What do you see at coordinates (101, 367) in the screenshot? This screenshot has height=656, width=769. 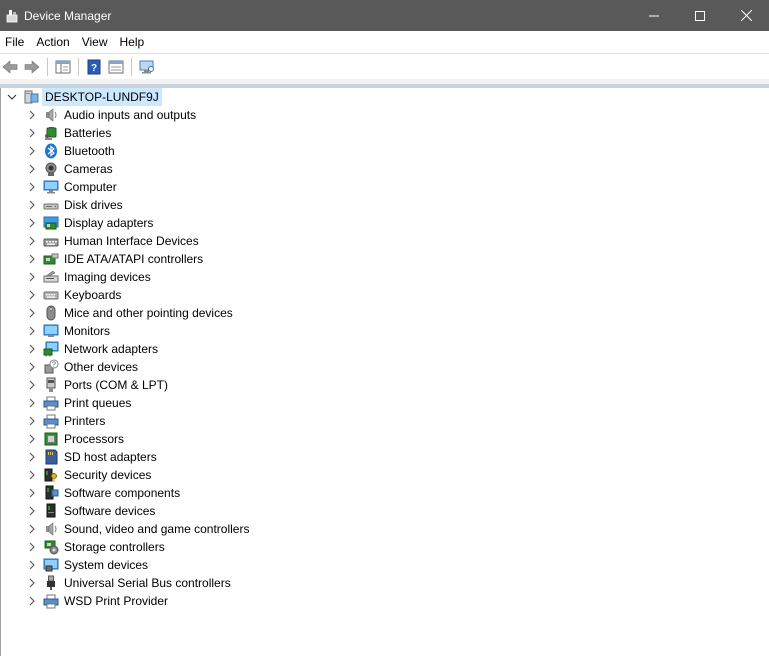 I see `tree-node-label: Other devices` at bounding box center [101, 367].